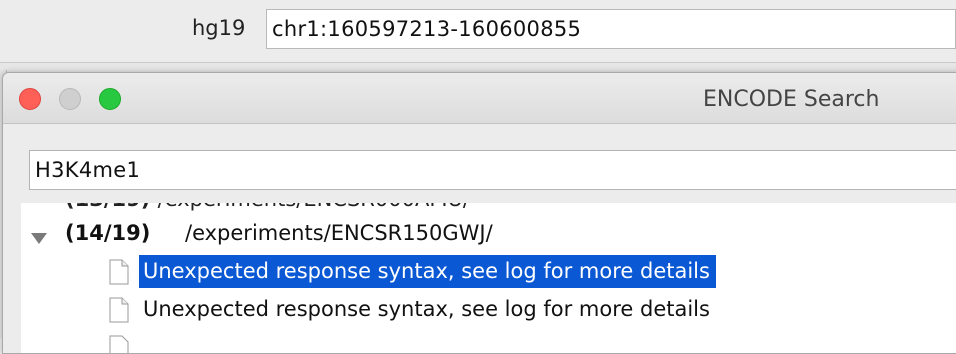 This screenshot has height=354, width=956. I want to click on node-count: (14/19), so click(108, 233).